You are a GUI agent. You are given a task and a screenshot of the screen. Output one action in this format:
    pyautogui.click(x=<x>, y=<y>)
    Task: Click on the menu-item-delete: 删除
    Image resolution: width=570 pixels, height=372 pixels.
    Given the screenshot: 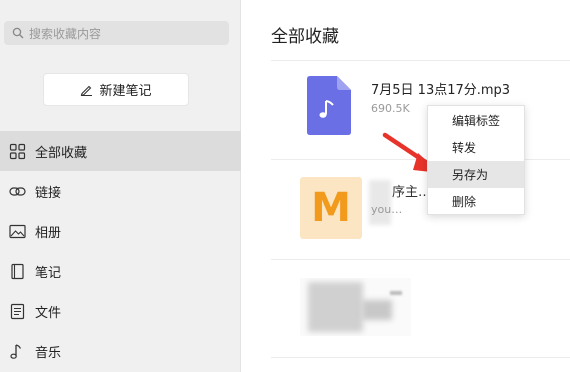 What is the action you would take?
    pyautogui.click(x=476, y=201)
    